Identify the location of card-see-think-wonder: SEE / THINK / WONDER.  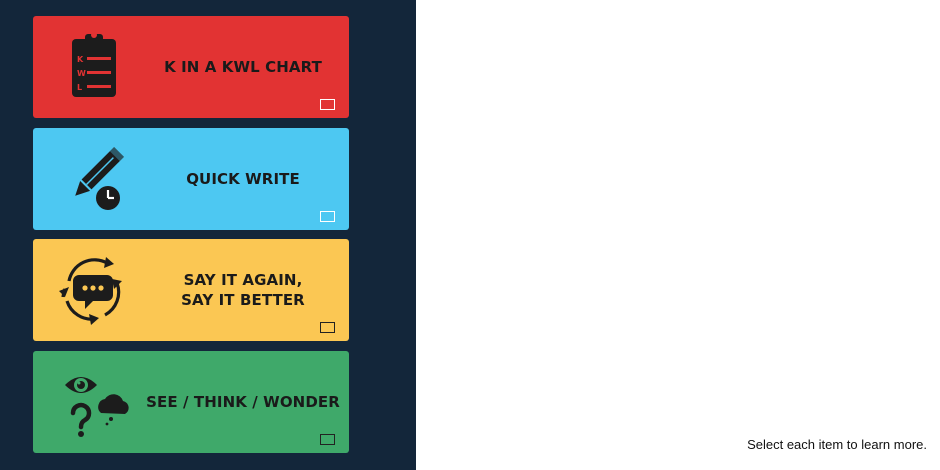
(191, 402).